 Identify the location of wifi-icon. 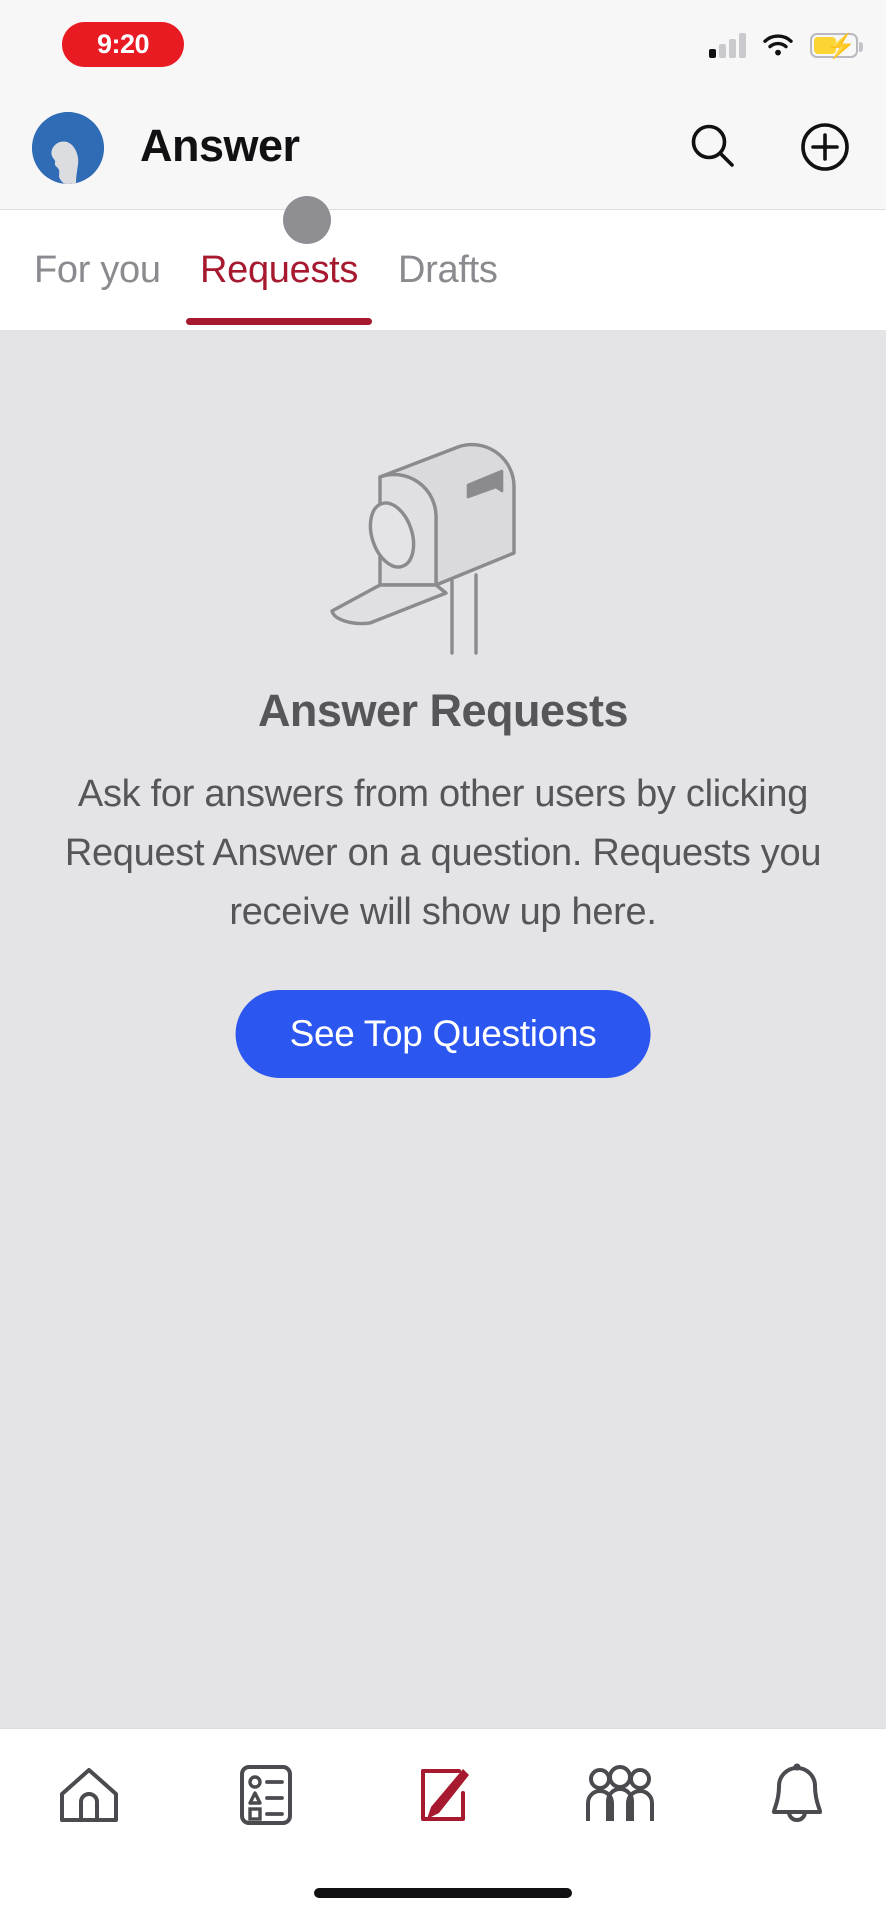
(778, 45).